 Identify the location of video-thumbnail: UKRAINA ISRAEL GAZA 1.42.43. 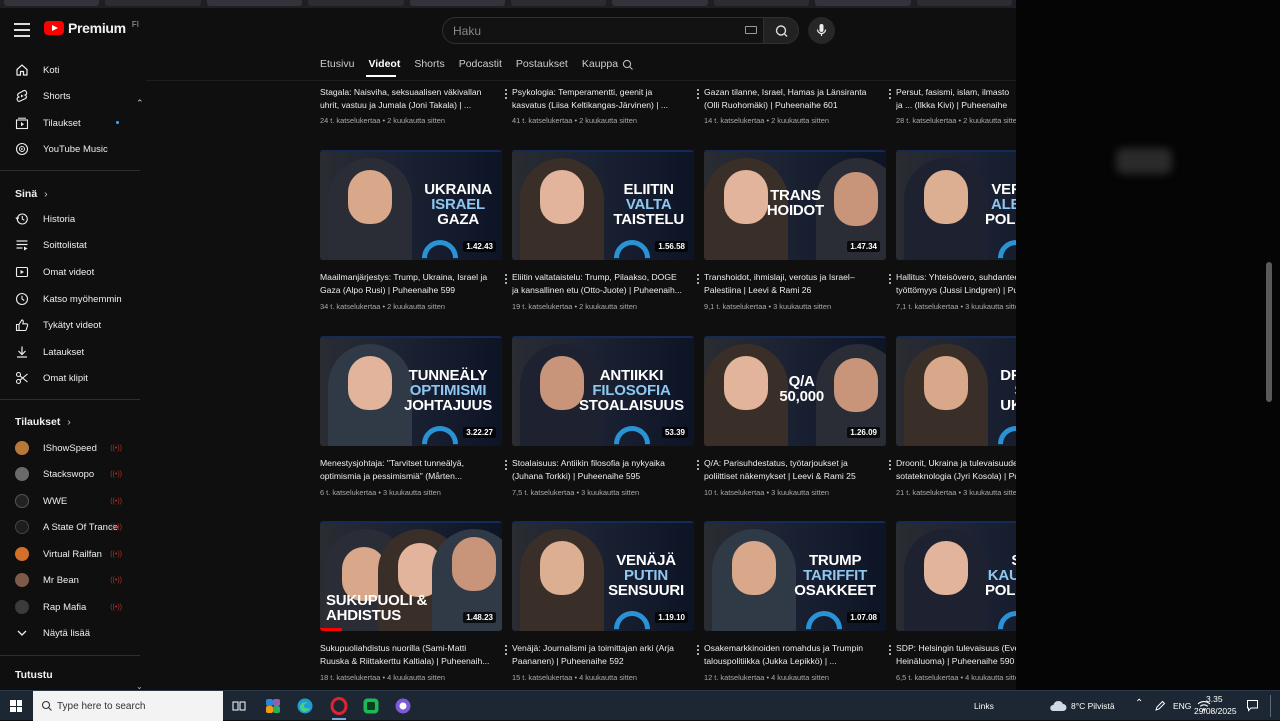
(411, 205).